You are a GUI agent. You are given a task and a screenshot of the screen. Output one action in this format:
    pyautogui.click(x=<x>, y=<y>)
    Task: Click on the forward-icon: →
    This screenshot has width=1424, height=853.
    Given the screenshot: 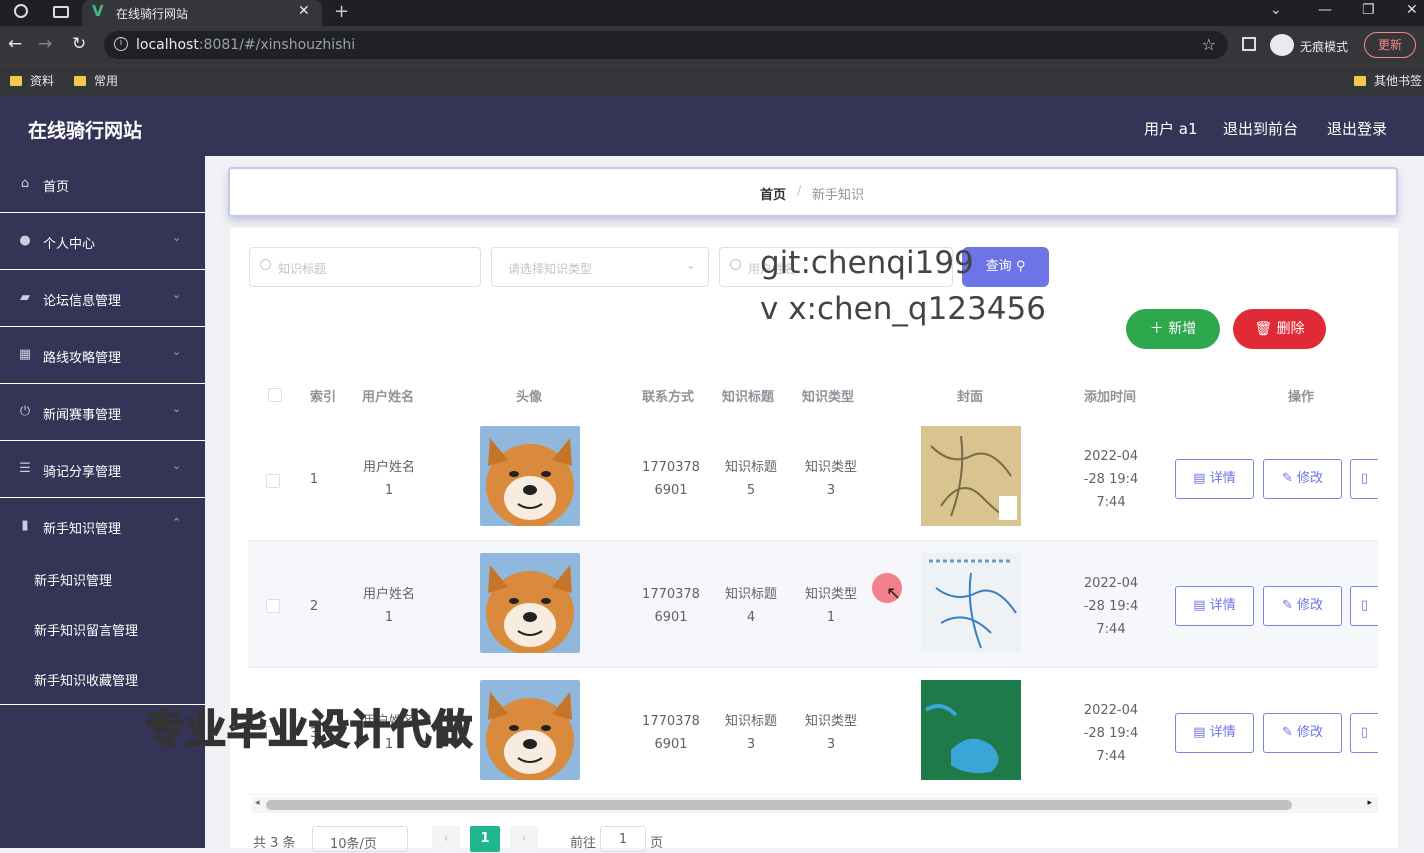 What is the action you would take?
    pyautogui.click(x=45, y=44)
    